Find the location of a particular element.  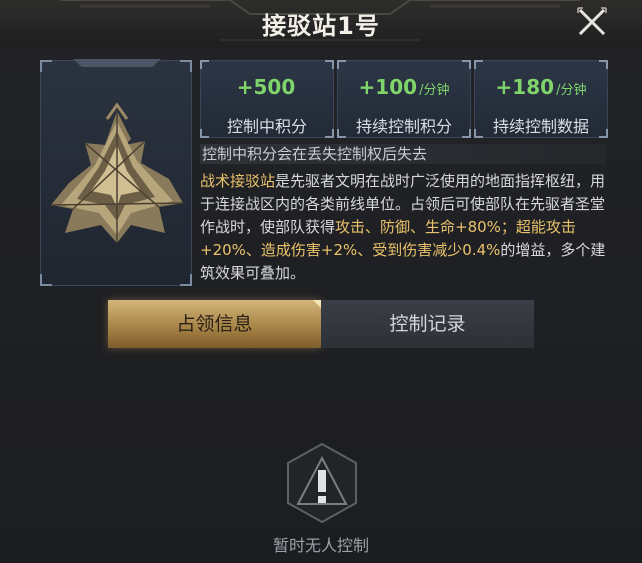

tab-label: 占领信息 is located at coordinates (214, 324).